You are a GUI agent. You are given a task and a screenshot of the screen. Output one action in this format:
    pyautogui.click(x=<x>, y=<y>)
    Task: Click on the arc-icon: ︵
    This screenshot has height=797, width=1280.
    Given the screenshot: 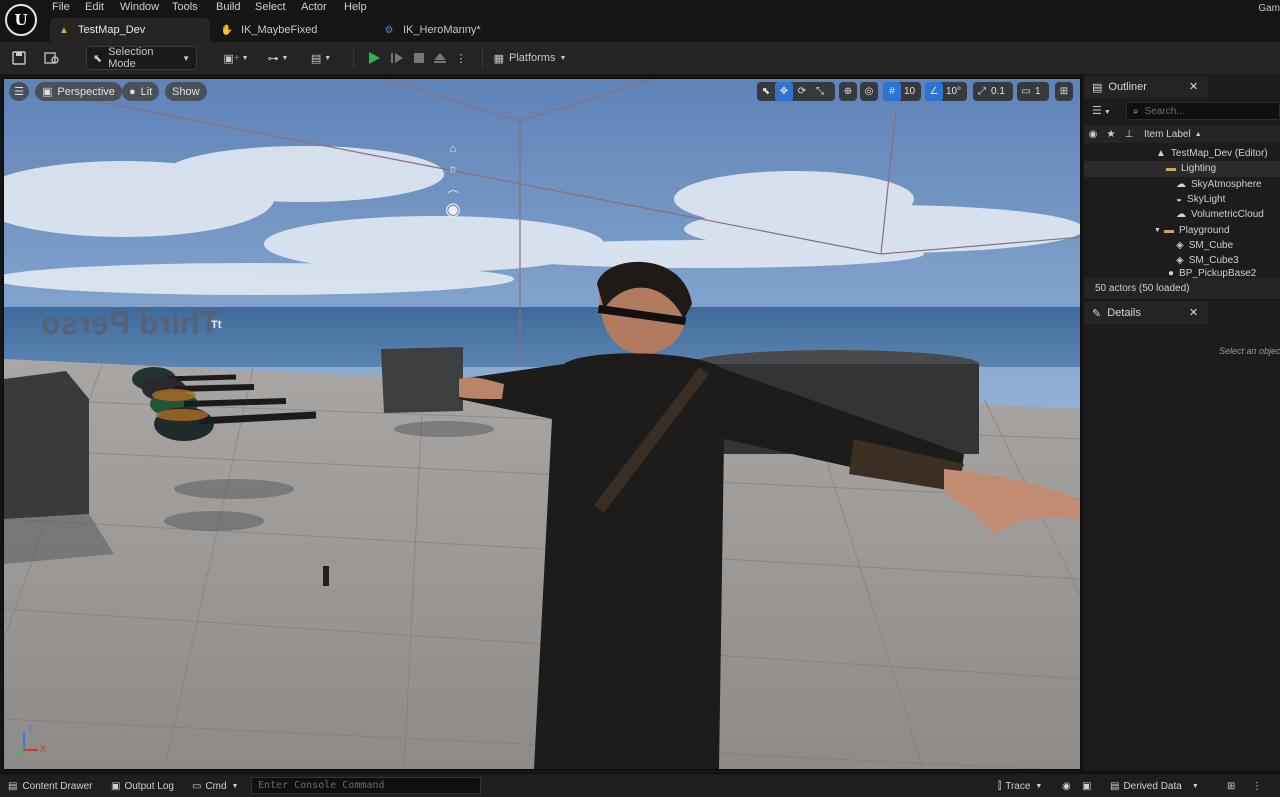 What is the action you would take?
    pyautogui.click(x=453, y=189)
    